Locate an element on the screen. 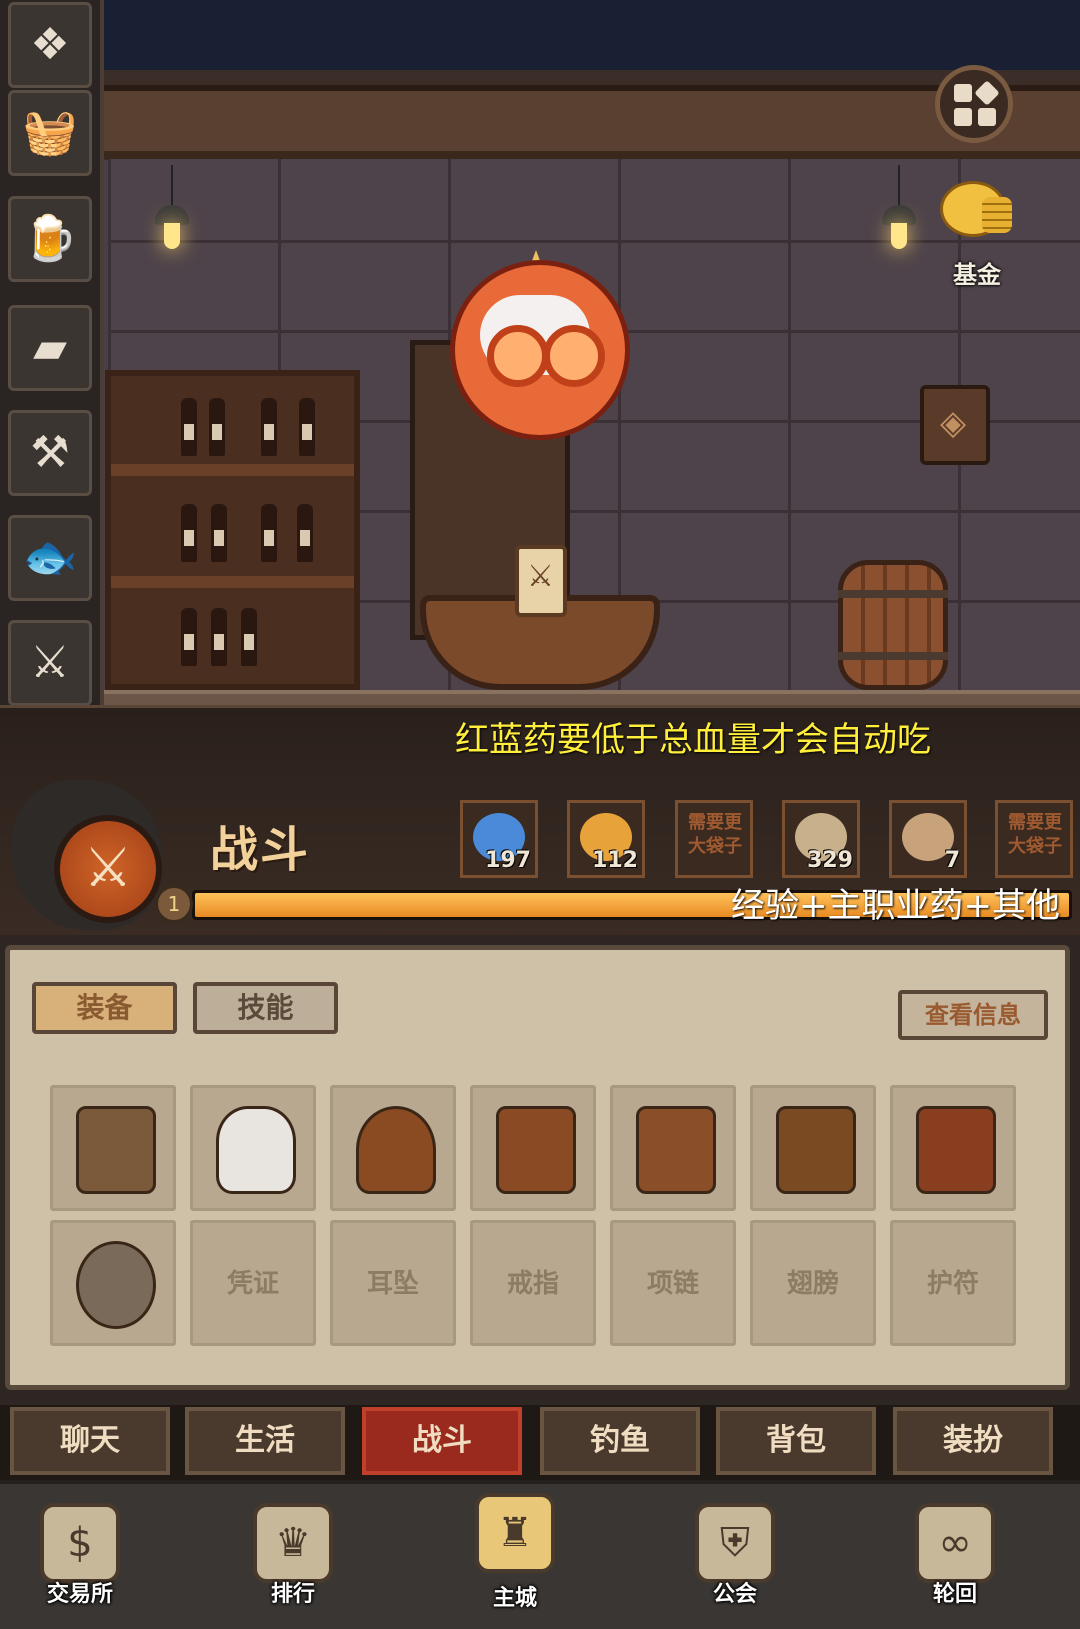 Image resolution: width=1080 pixels, height=1629 pixels. tab-2: 战斗 is located at coordinates (442, 1441).